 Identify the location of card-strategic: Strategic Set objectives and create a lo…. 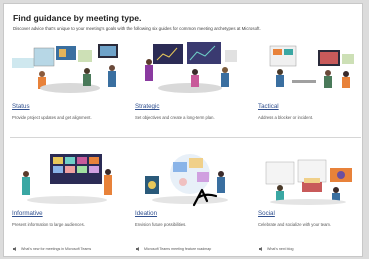
(190, 84).